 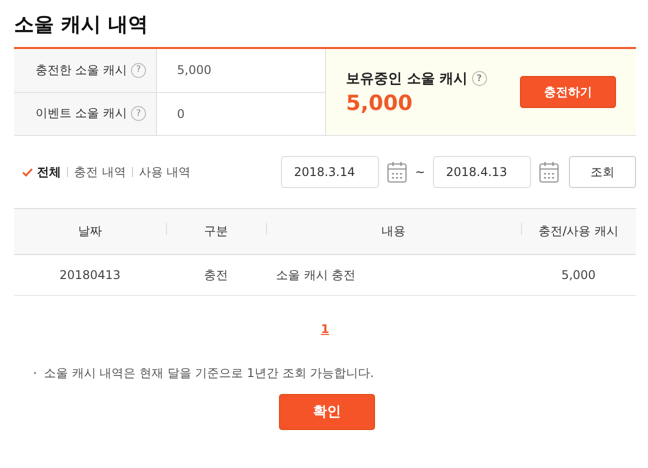 I want to click on balance-label: 보유중인 소울 캐시, so click(x=407, y=79).